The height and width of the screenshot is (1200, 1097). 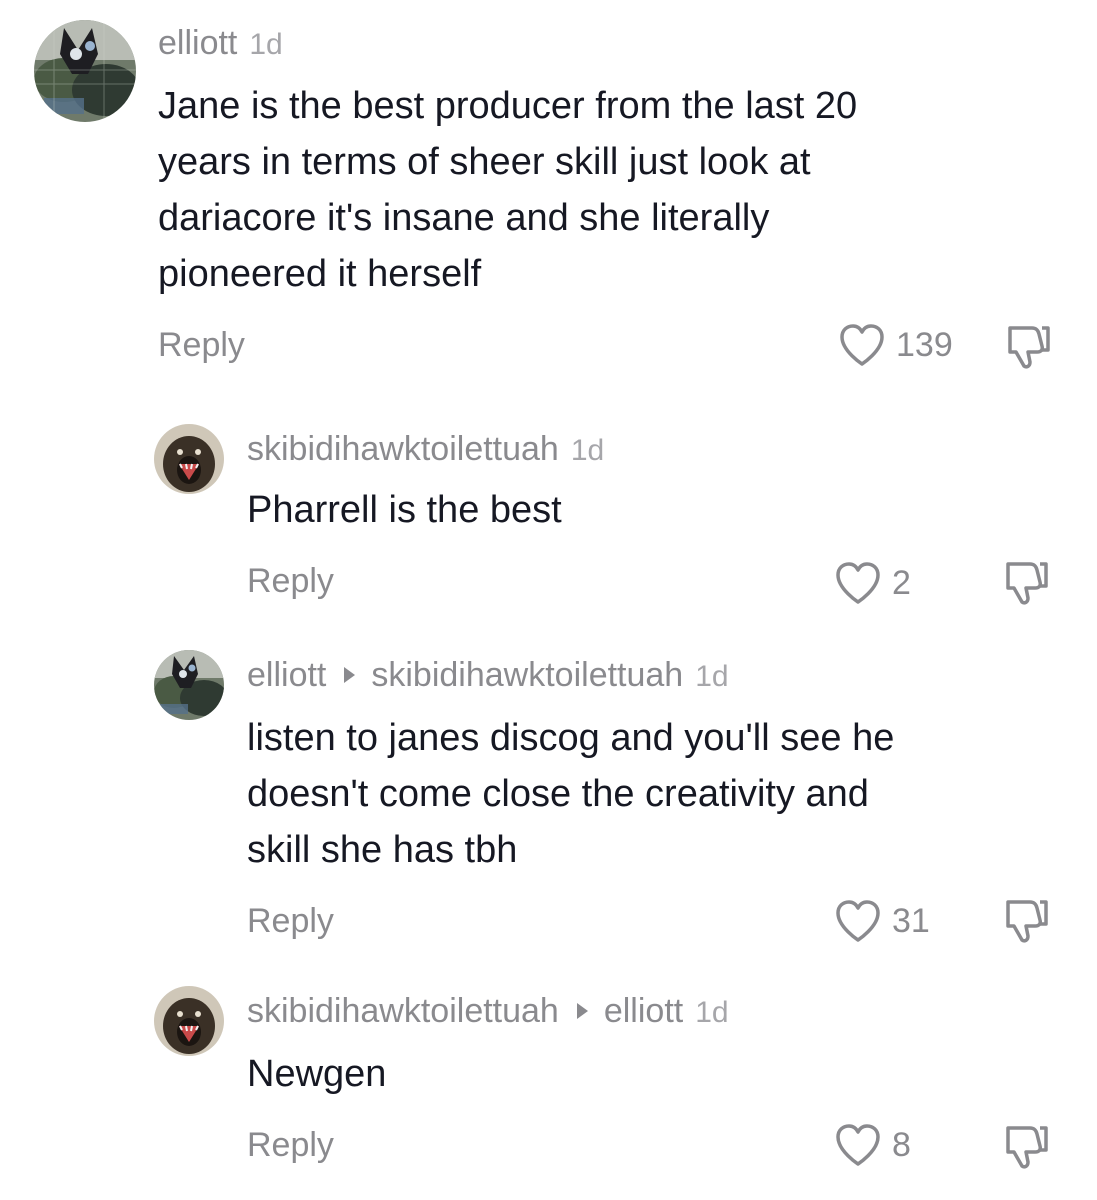 I want to click on like-button: 31, so click(x=882, y=921).